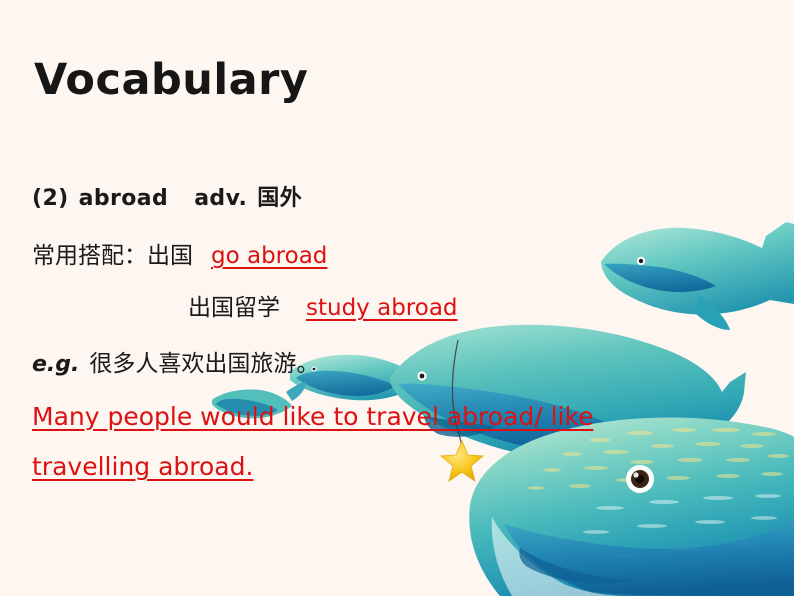  What do you see at coordinates (382, 308) in the screenshot?
I see `collocation-2-english: study abroad` at bounding box center [382, 308].